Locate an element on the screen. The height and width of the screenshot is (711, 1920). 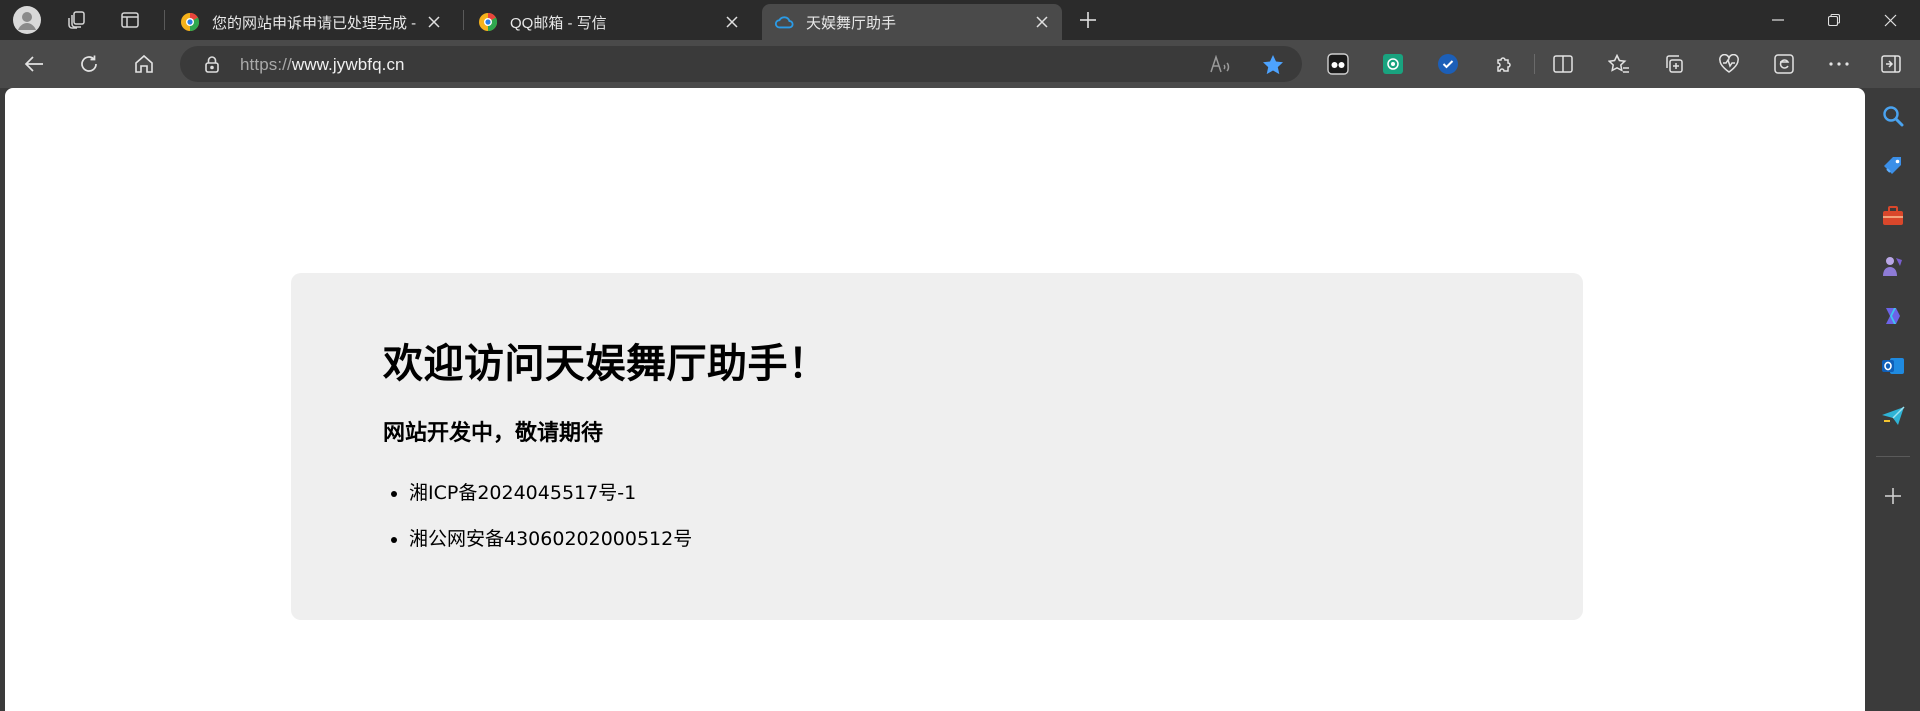
add-icon is located at coordinates (1893, 496).